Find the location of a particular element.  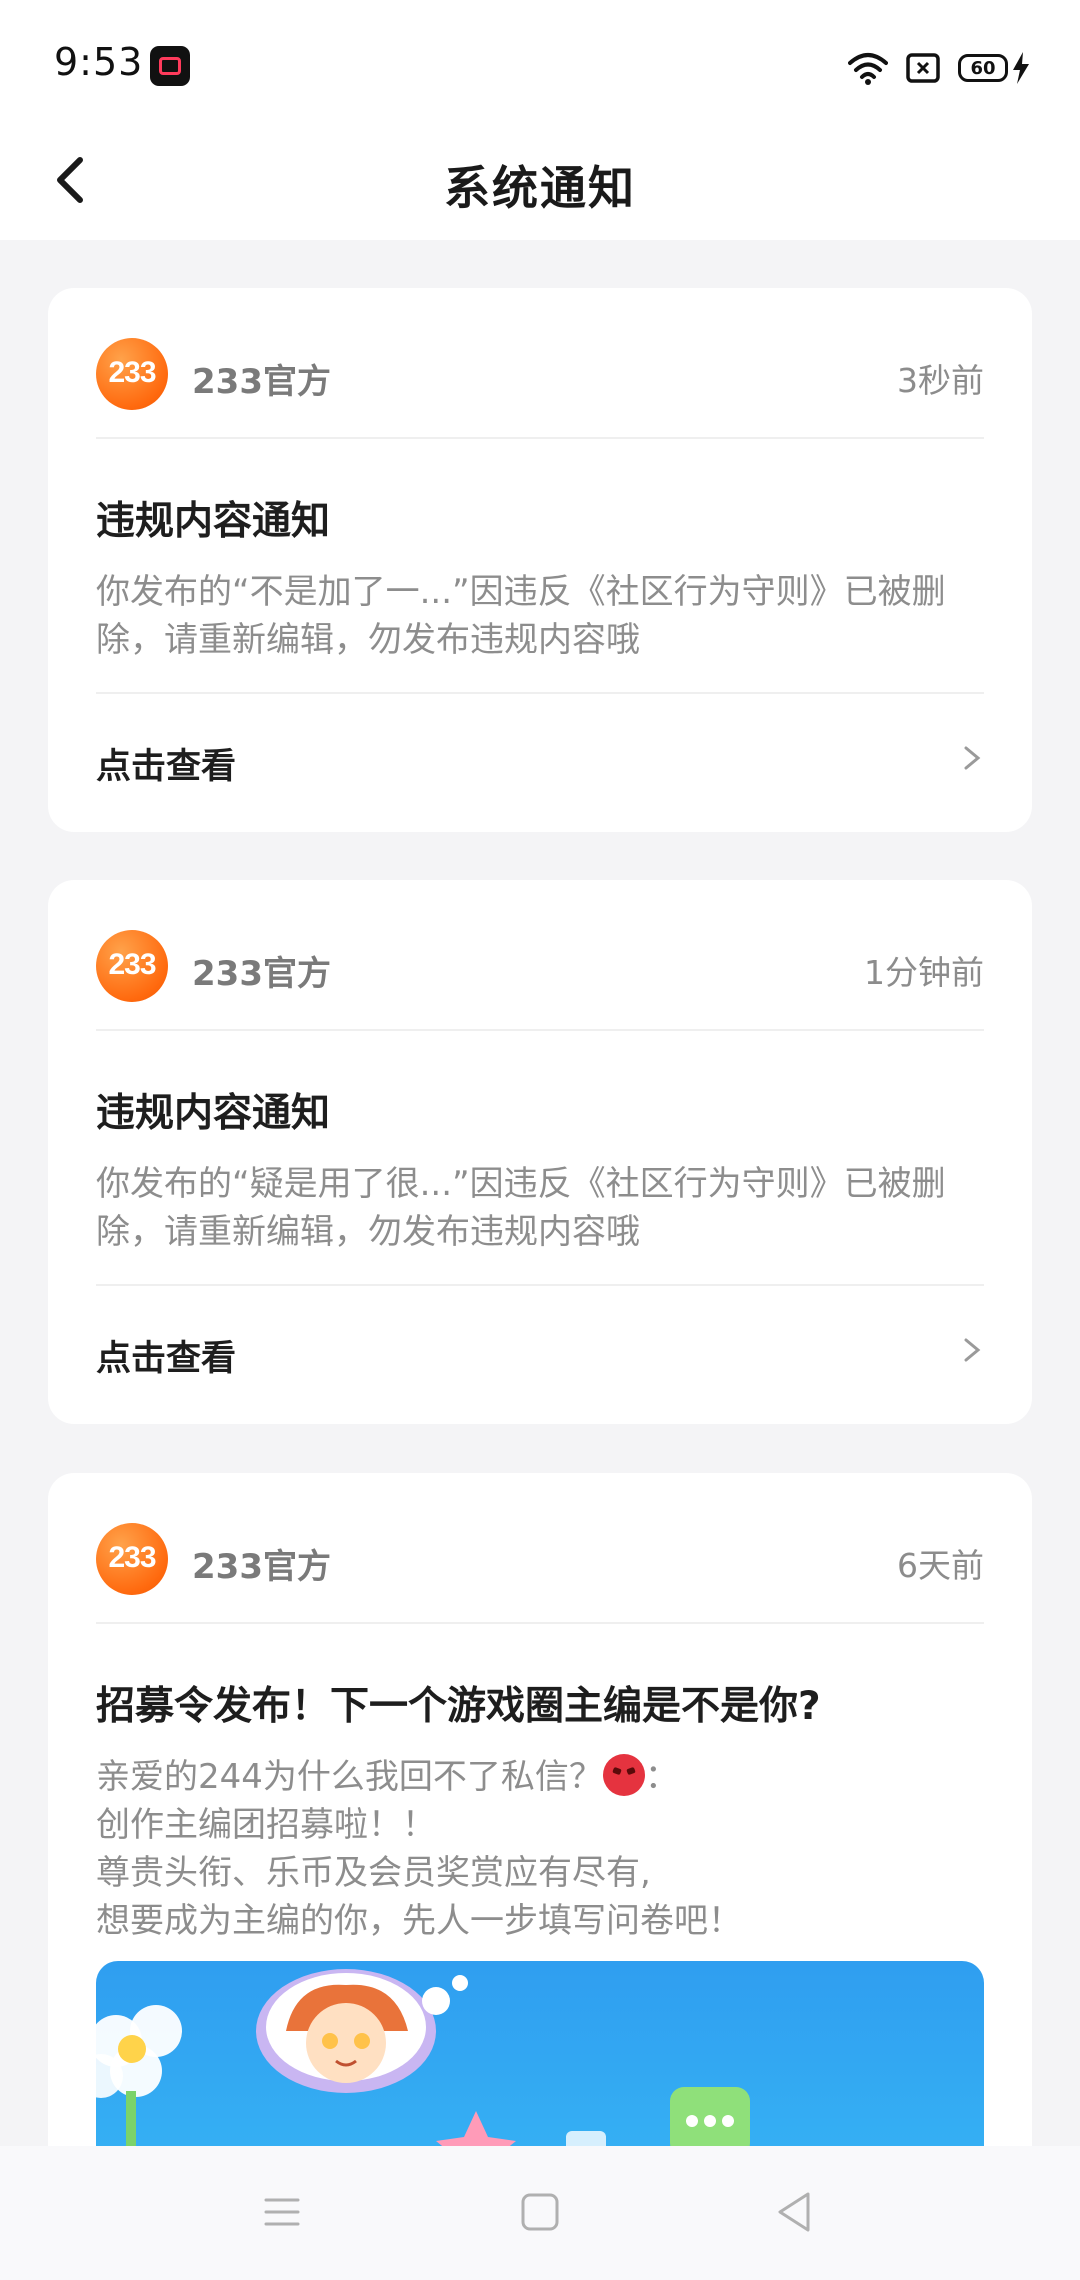

menu-icon is located at coordinates (282, 2212).